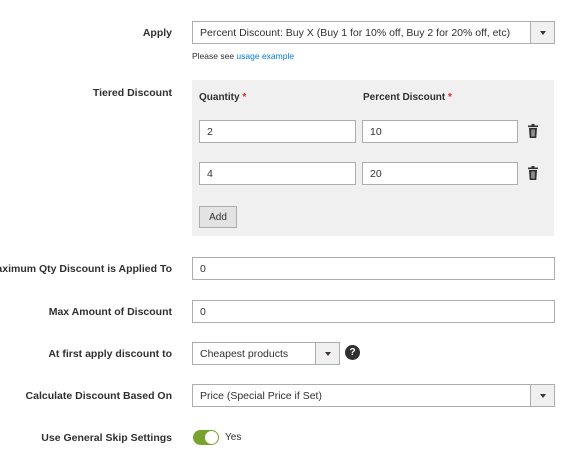 This screenshot has width=570, height=454. I want to click on calc-based-label: Calculate Discount Based On, so click(98, 396).